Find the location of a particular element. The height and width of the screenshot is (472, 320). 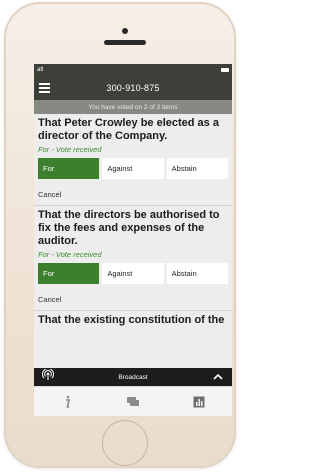

status-bar: atl is located at coordinates (133, 70).